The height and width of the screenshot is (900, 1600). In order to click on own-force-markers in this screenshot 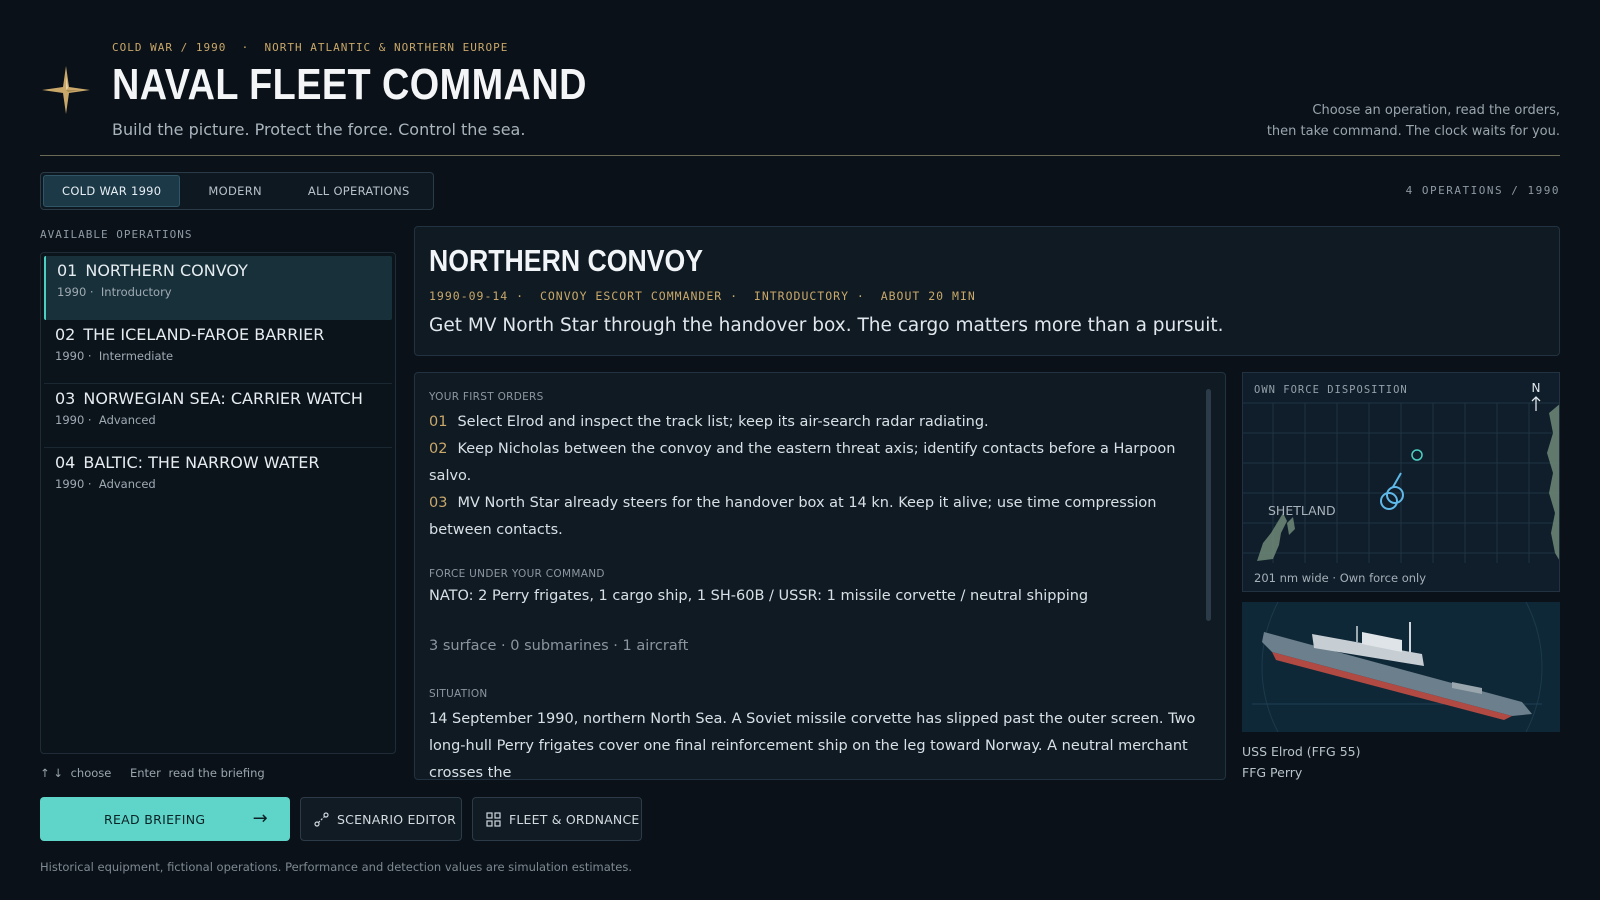, I will do `click(1392, 491)`.